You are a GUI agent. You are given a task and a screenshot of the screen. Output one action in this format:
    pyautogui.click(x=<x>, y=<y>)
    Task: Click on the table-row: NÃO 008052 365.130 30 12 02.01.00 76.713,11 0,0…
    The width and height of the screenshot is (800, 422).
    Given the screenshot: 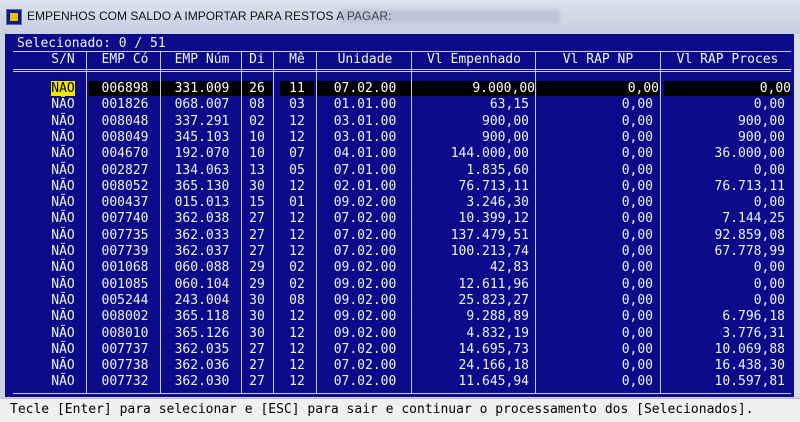 What is the action you would take?
    pyautogui.click(x=399, y=186)
    